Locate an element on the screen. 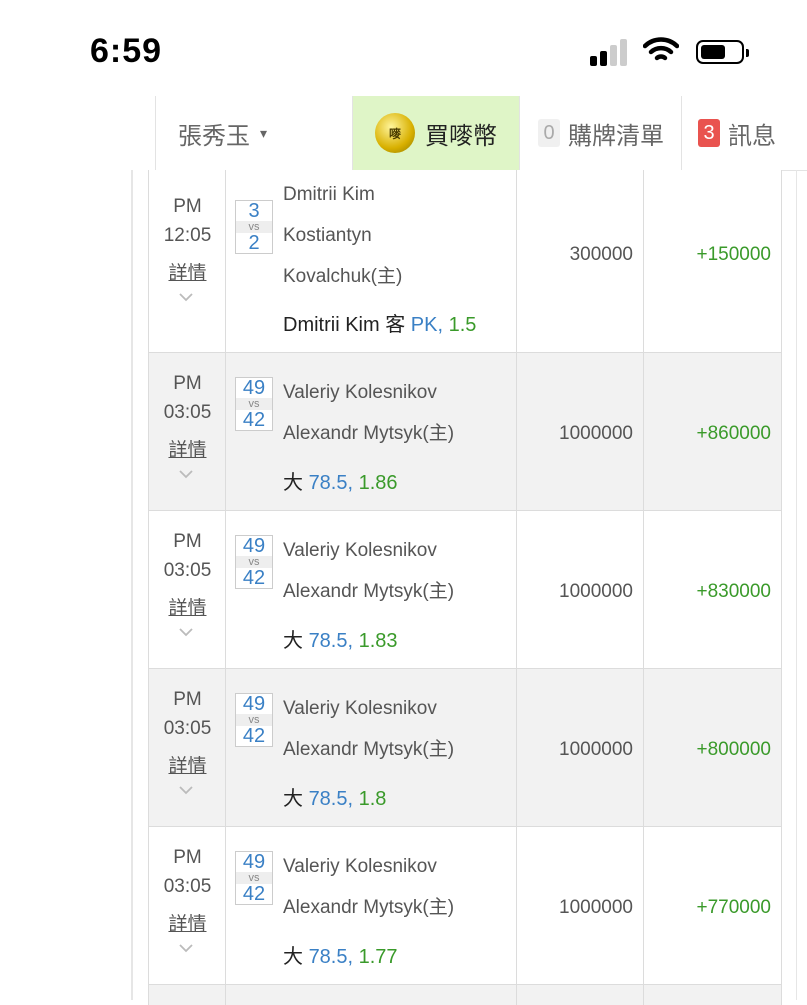  bet-slip-label: 購牌清單 is located at coordinates (616, 136).